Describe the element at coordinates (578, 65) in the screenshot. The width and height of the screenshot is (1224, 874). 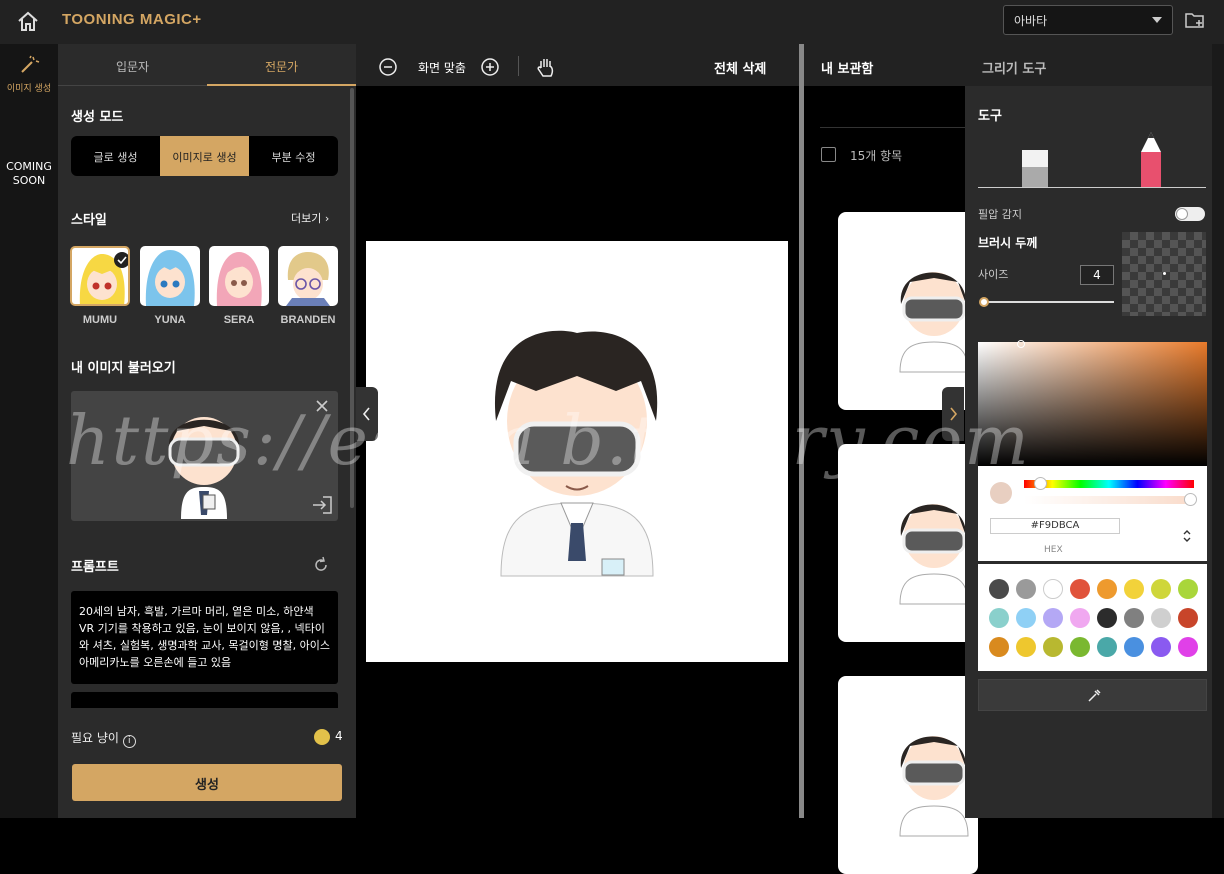
I see `canvas-toolbar: 화면 맞춤 전체 삭제` at that location.